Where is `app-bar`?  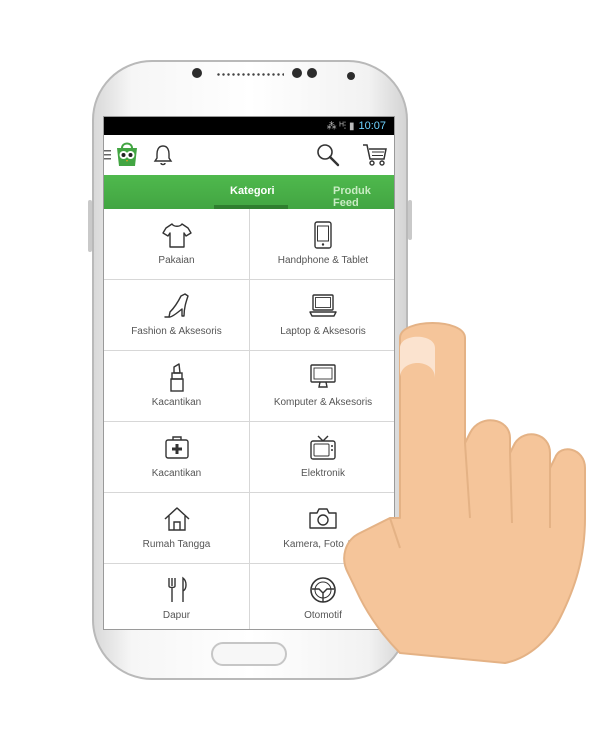 app-bar is located at coordinates (249, 155).